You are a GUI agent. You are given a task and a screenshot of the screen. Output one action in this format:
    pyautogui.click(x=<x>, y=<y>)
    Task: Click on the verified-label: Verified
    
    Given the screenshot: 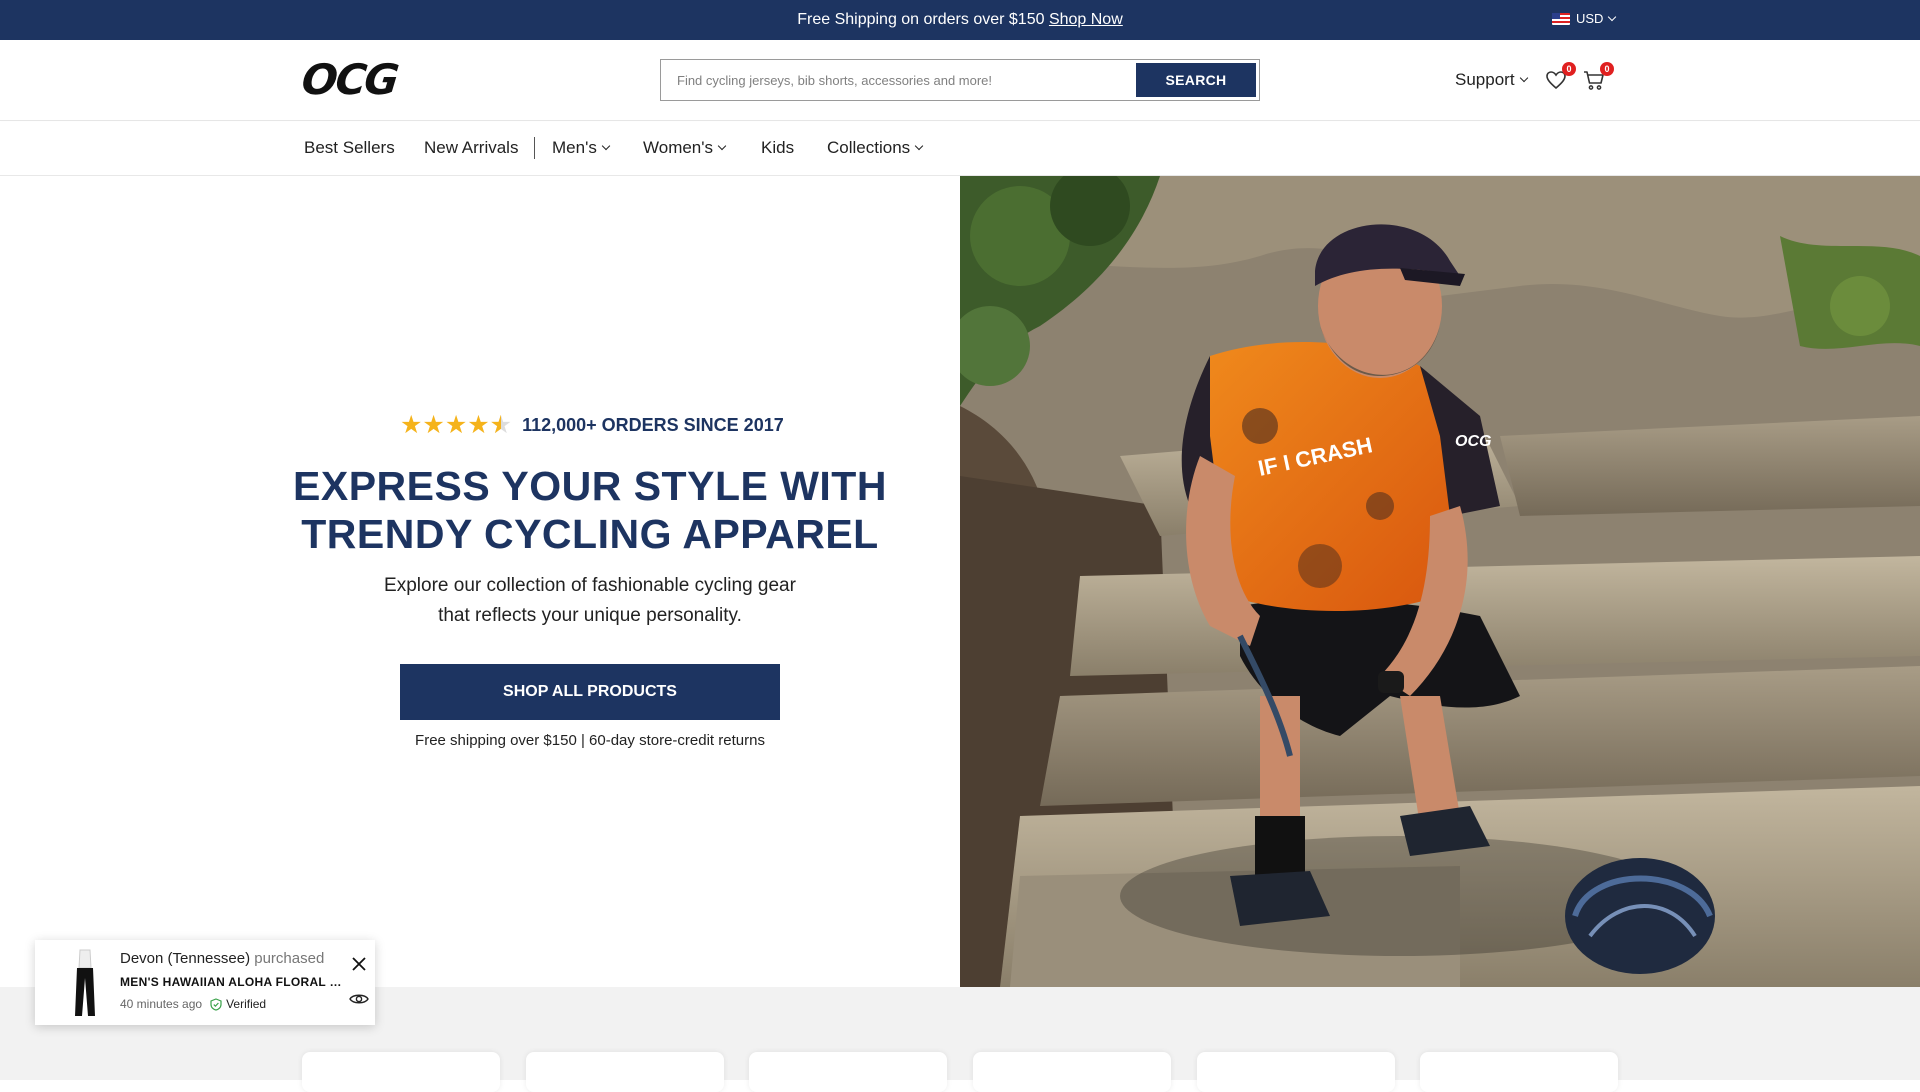 What is the action you would take?
    pyautogui.click(x=246, y=1004)
    